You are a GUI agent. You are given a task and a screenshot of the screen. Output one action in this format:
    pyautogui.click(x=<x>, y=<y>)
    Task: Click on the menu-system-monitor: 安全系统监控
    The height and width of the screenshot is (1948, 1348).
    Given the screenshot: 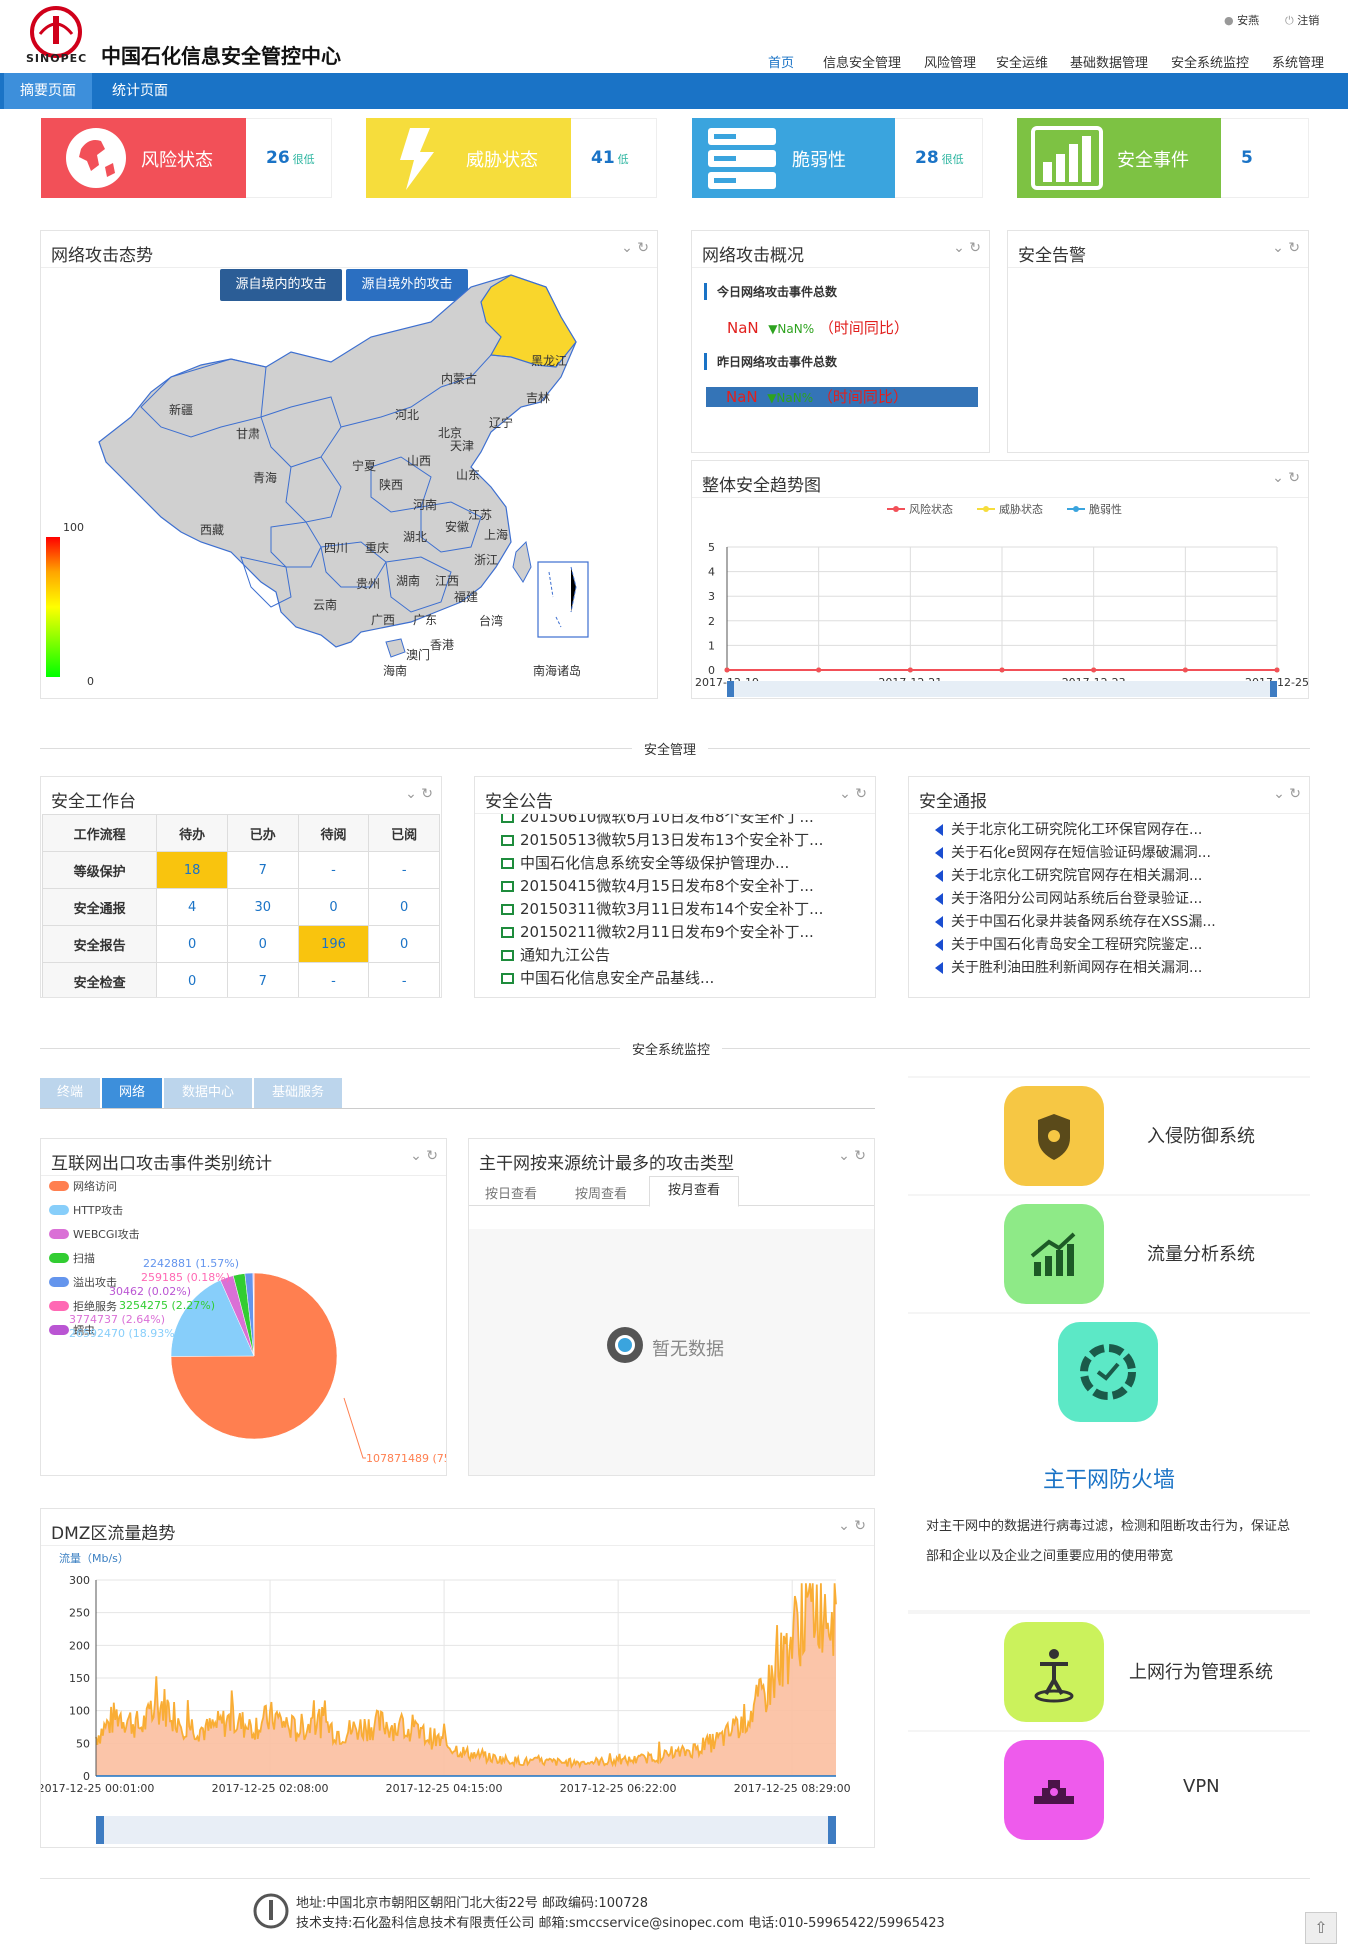 What is the action you would take?
    pyautogui.click(x=1210, y=61)
    